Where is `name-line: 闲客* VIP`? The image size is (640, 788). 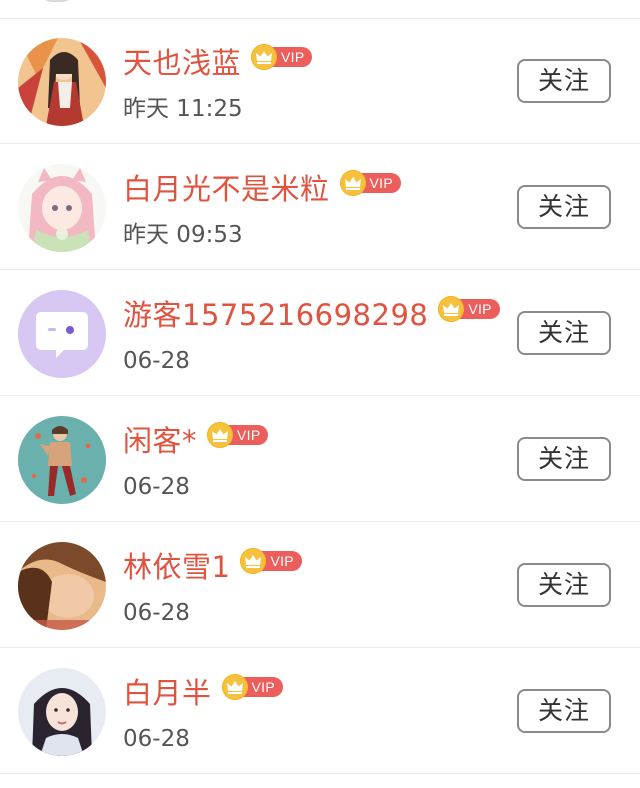 name-line: 闲客* VIP is located at coordinates (196, 441).